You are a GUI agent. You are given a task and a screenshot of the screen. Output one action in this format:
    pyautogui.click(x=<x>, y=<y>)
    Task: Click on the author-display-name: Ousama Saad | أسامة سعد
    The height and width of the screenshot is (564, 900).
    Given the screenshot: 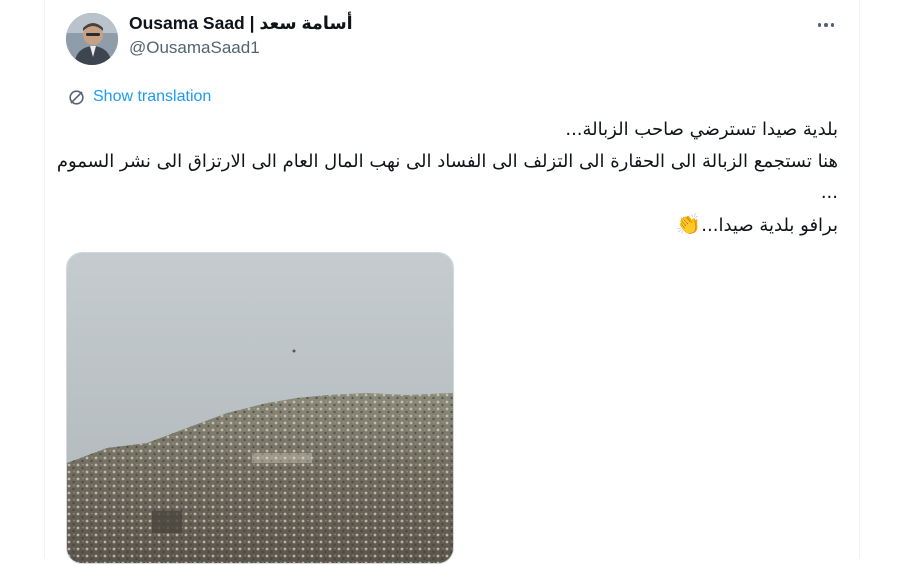 What is the action you would take?
    pyautogui.click(x=241, y=23)
    